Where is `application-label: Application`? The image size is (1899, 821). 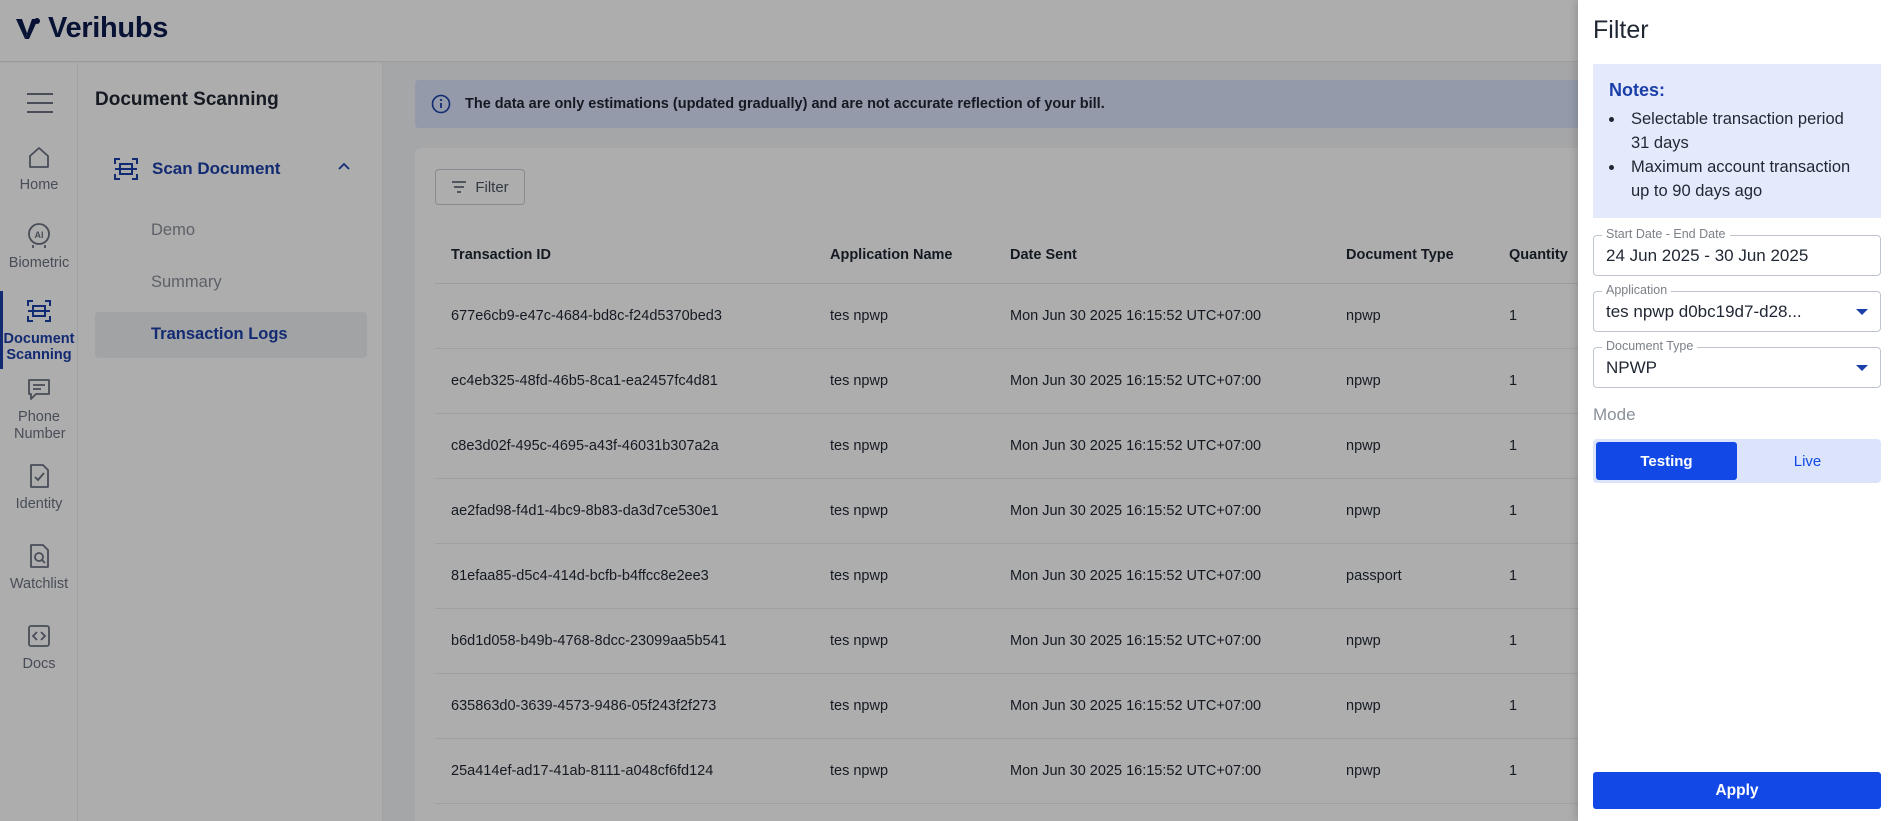 application-label: Application is located at coordinates (1637, 290).